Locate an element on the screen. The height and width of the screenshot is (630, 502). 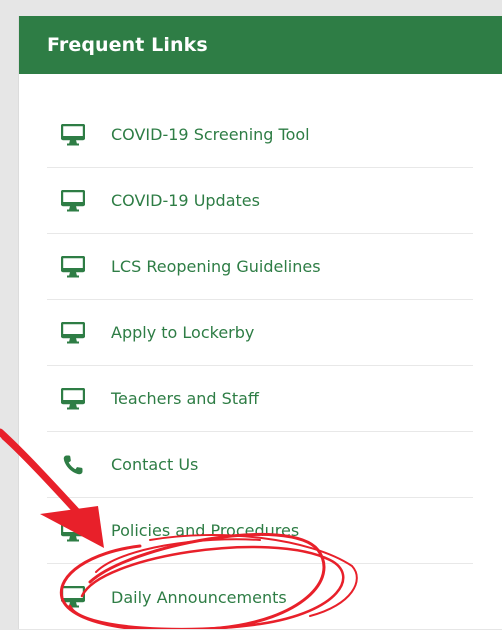
link-label: Daily Announcements is located at coordinates (199, 597).